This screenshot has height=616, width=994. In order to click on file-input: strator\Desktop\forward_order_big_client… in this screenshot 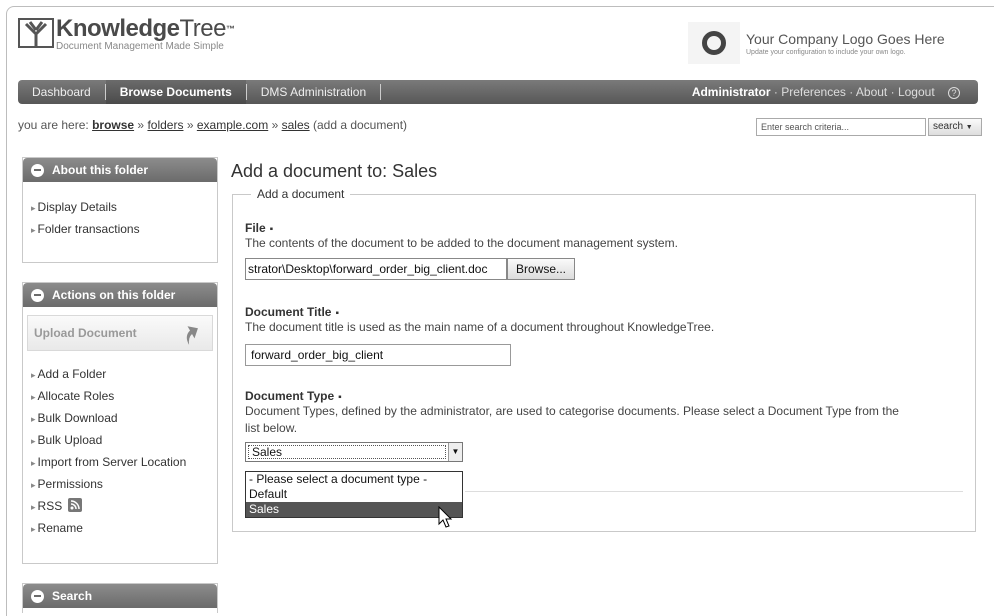, I will do `click(376, 269)`.